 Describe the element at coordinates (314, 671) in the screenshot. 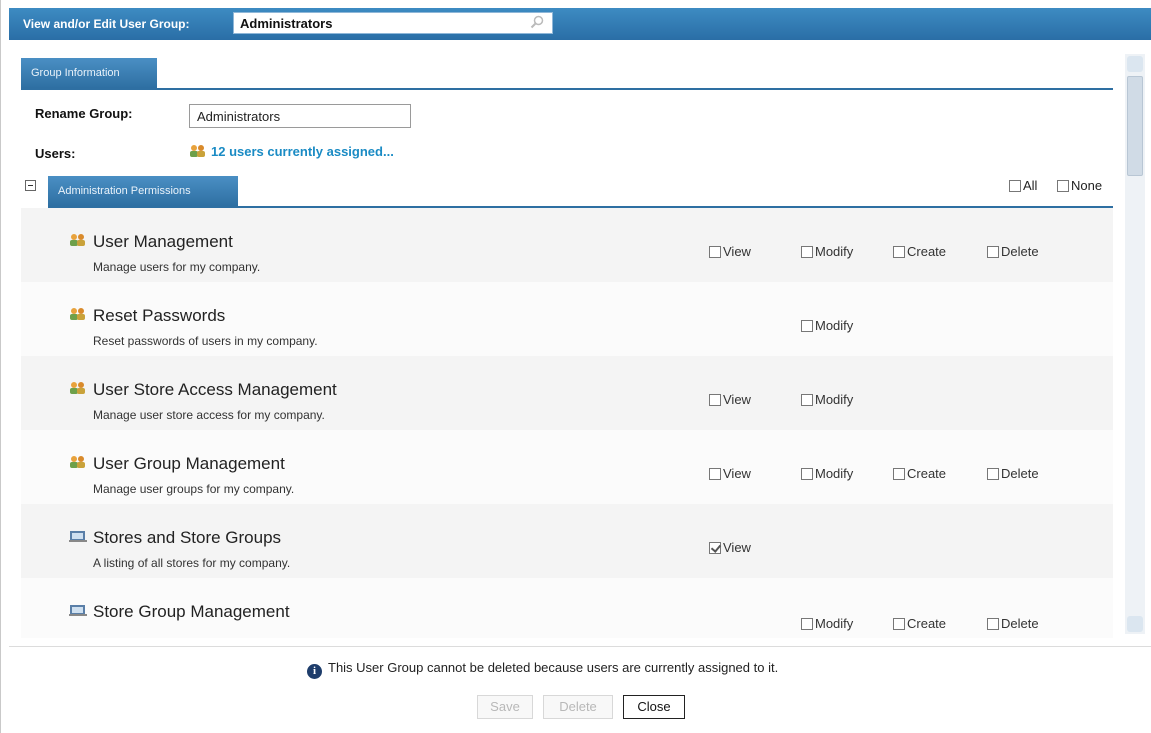

I see `info-icon: i` at that location.